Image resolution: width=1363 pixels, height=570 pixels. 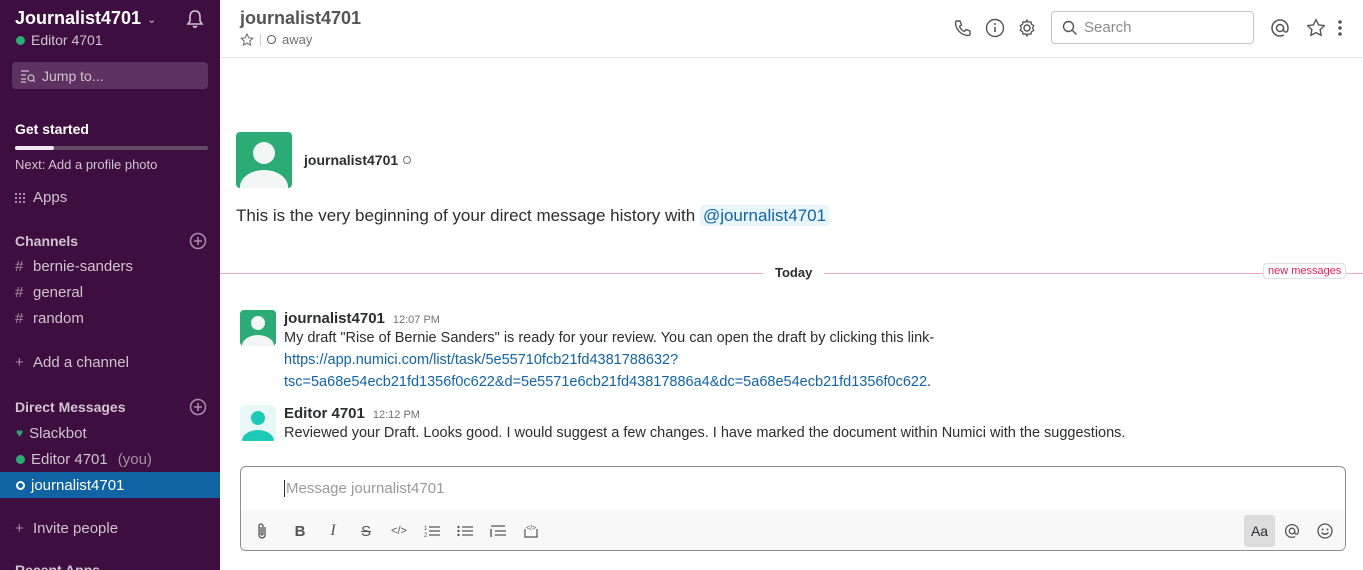 I want to click on emoji-icon, so click(x=1325, y=531).